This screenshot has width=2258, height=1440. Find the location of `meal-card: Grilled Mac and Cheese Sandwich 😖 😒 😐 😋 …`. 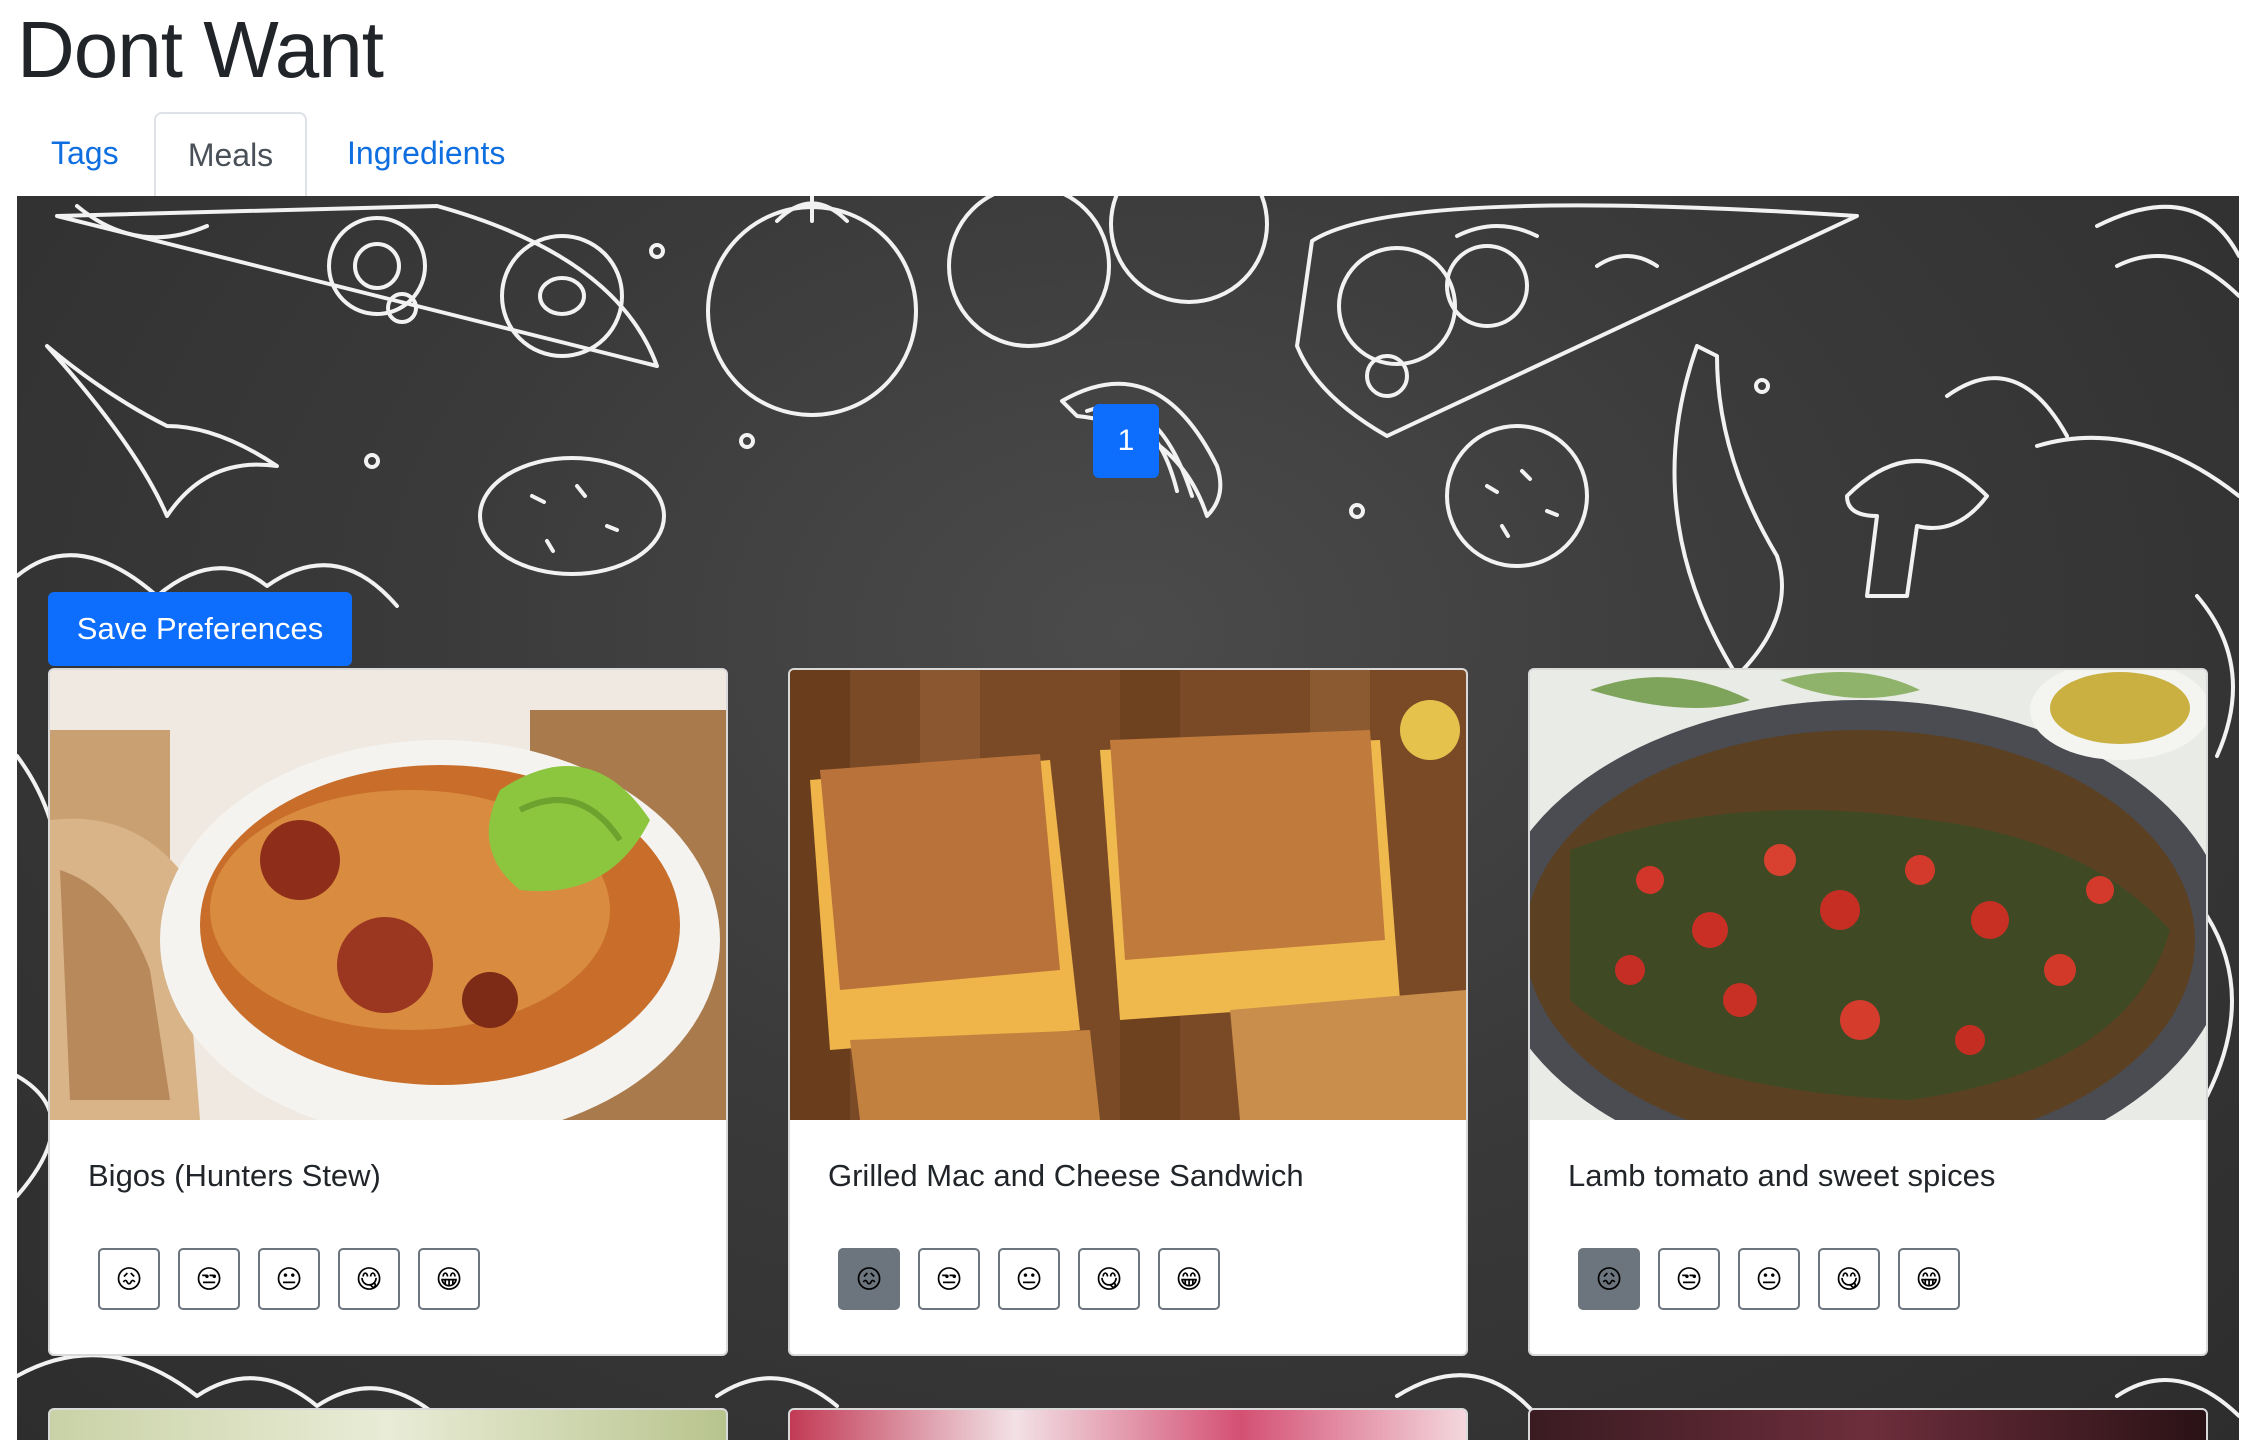

meal-card: Grilled Mac and Cheese Sandwich 😖 😒 😐 😋 … is located at coordinates (1128, 1012).